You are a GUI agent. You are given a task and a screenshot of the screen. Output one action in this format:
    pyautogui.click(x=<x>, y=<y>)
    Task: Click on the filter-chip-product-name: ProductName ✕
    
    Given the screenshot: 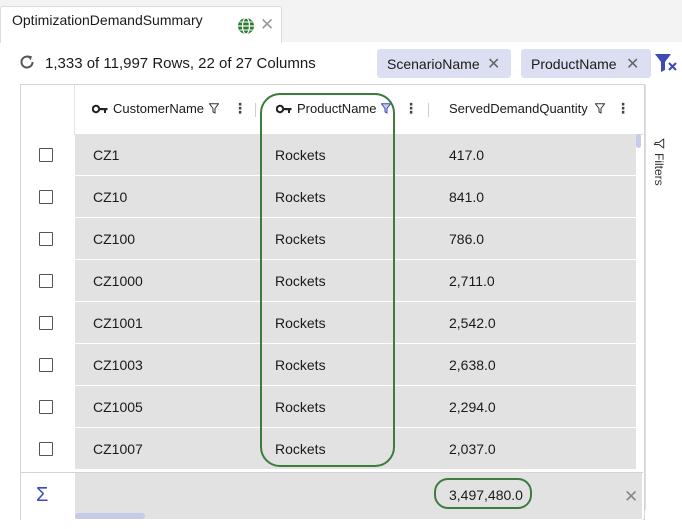 What is the action you would take?
    pyautogui.click(x=586, y=63)
    